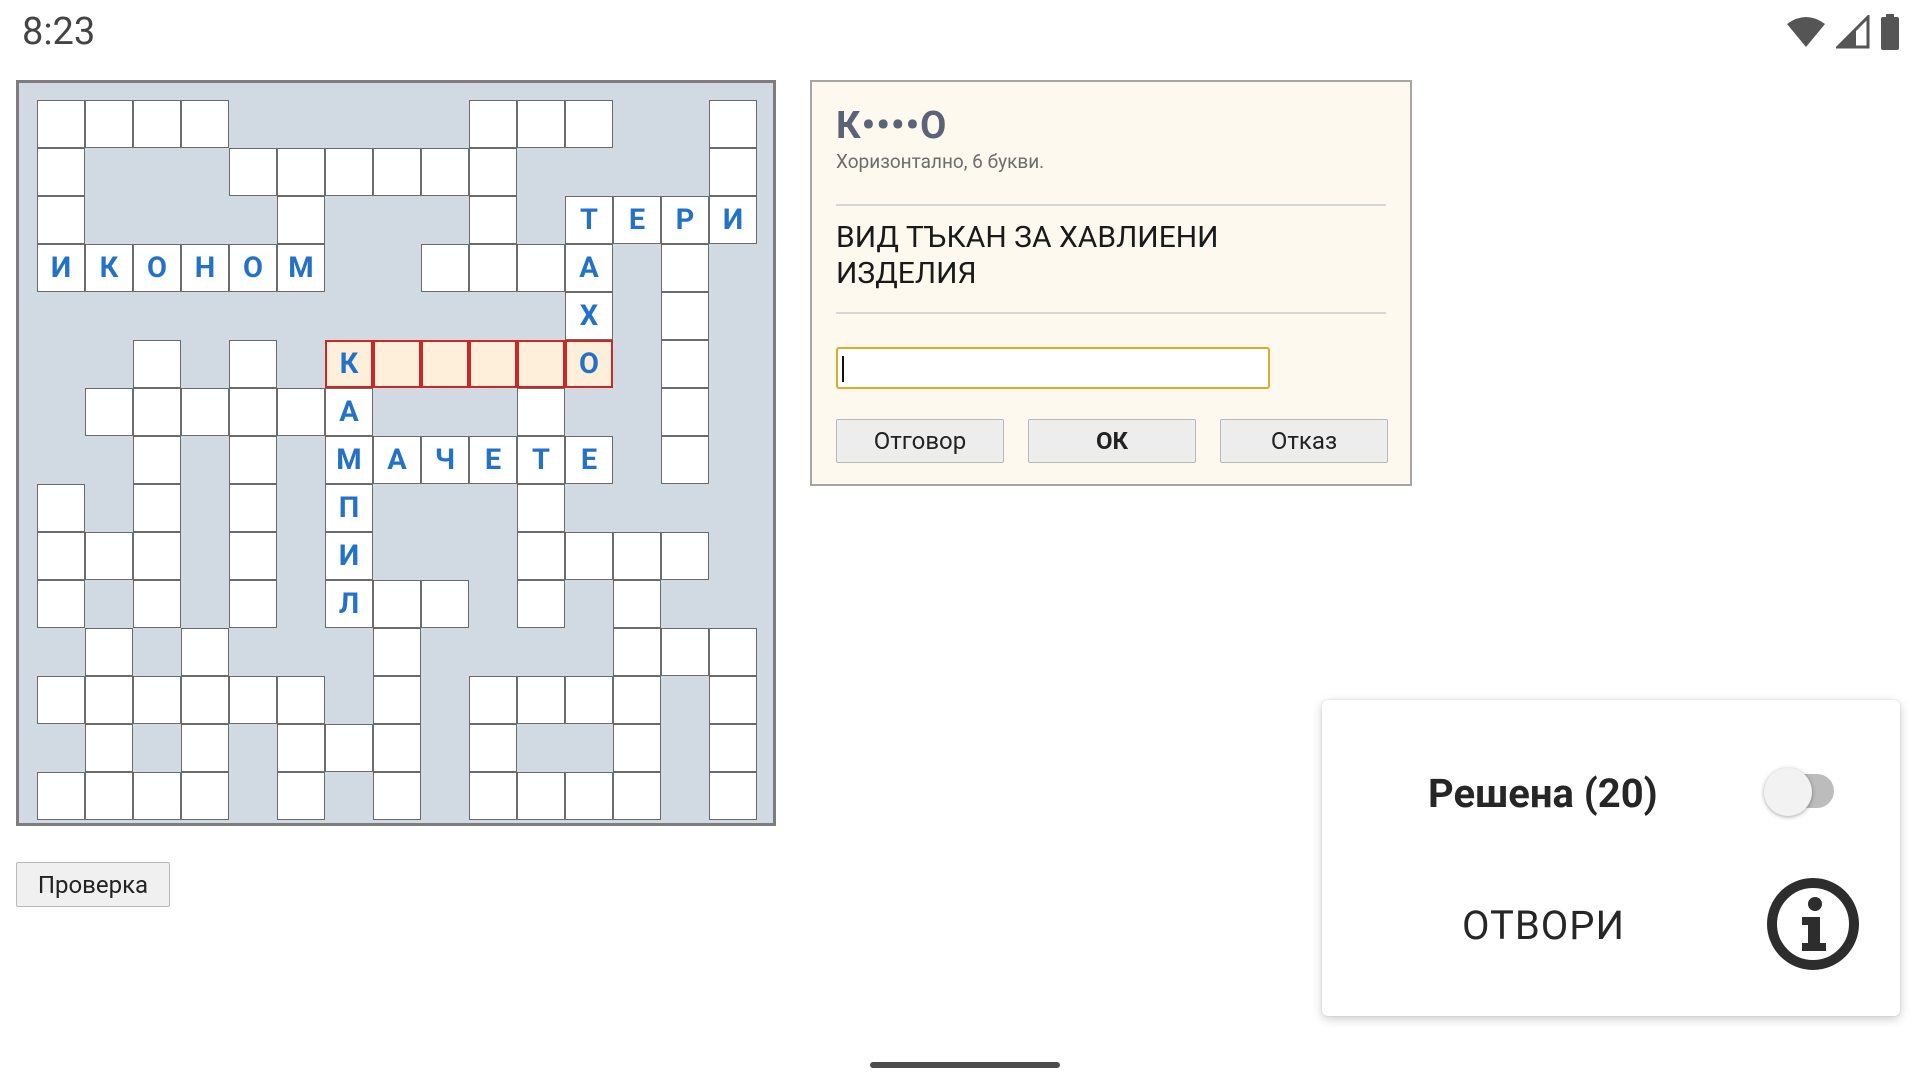  What do you see at coordinates (445, 460) in the screenshot?
I see `crossword-cell: Ч` at bounding box center [445, 460].